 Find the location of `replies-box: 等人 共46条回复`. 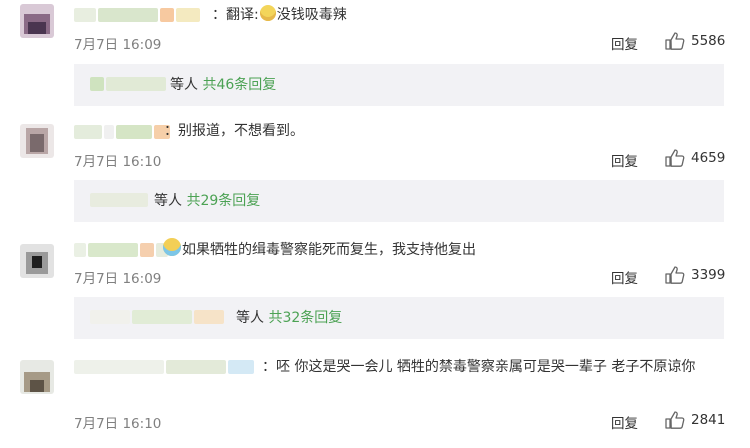

replies-box: 等人 共46条回复 is located at coordinates (399, 85).